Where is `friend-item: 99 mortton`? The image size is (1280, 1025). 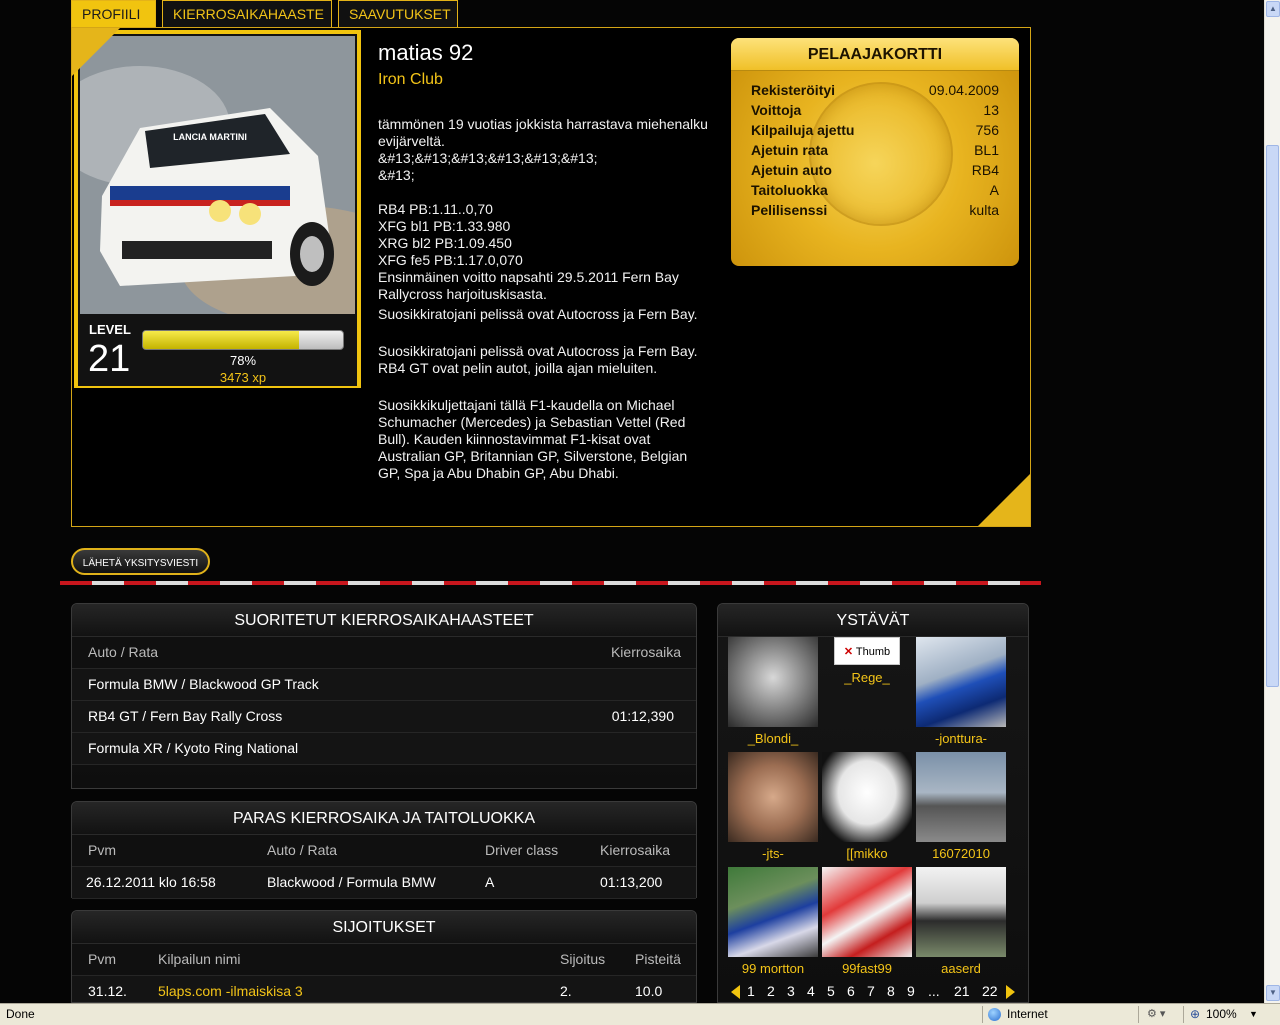 friend-item: 99 mortton is located at coordinates (773, 921).